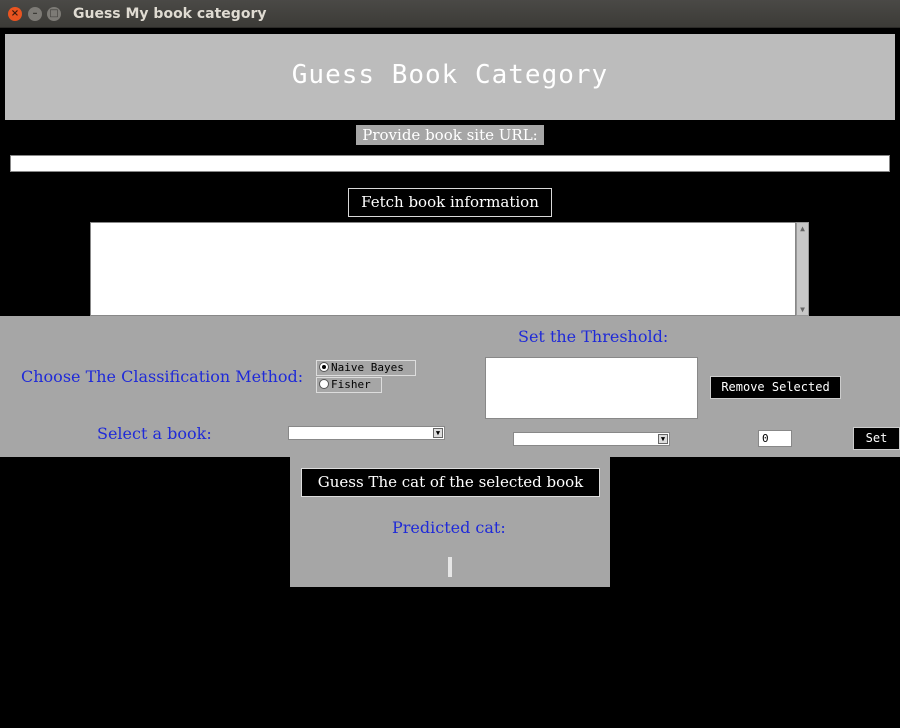 The height and width of the screenshot is (728, 900). Describe the element at coordinates (35, 14) in the screenshot. I see `minimize-icon: –` at that location.